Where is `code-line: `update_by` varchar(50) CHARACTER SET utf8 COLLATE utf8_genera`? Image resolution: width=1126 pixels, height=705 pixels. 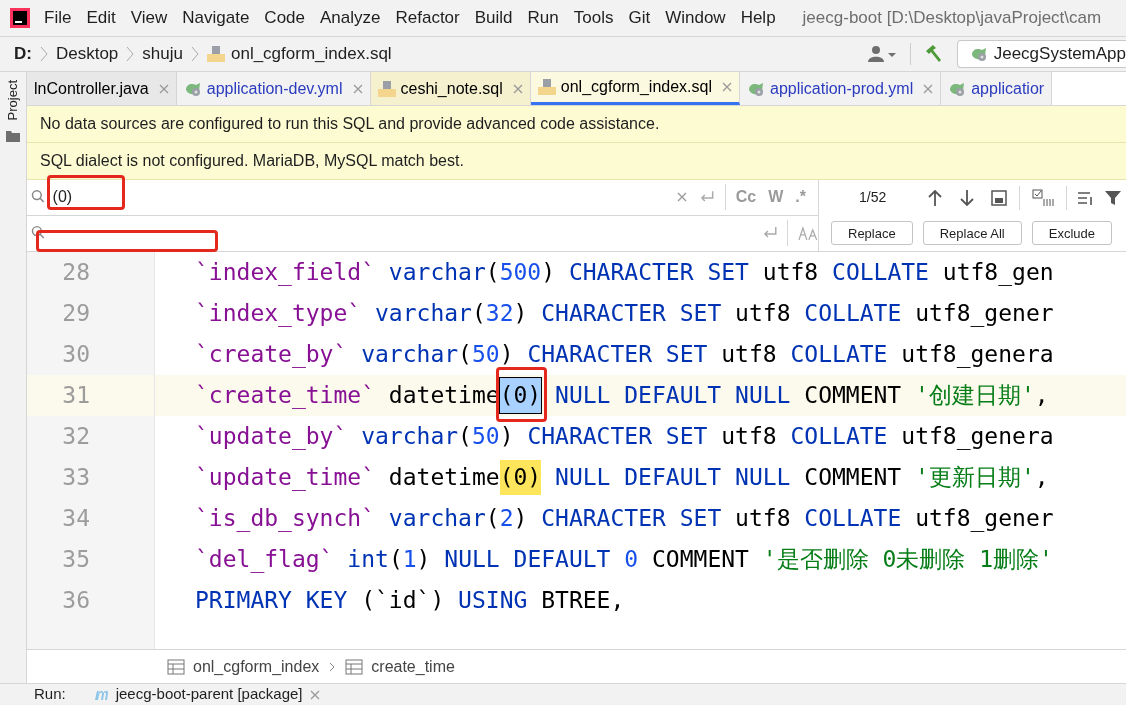 code-line: `update_by` varchar(50) CHARACTER SET utf8 COLLATE utf8_genera is located at coordinates (624, 437).